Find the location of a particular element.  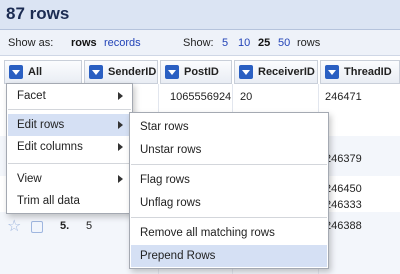

menu-item-label: View is located at coordinates (29, 179).